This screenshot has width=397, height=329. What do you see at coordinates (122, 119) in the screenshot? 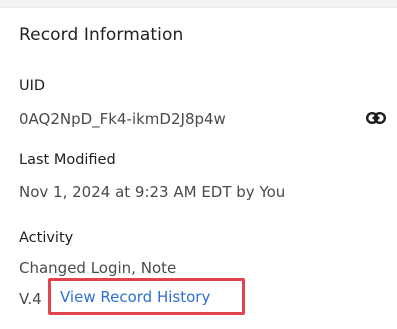
I see `uid-value: 0AQ2NpD_Fk4-ikmD2J8p4w` at bounding box center [122, 119].